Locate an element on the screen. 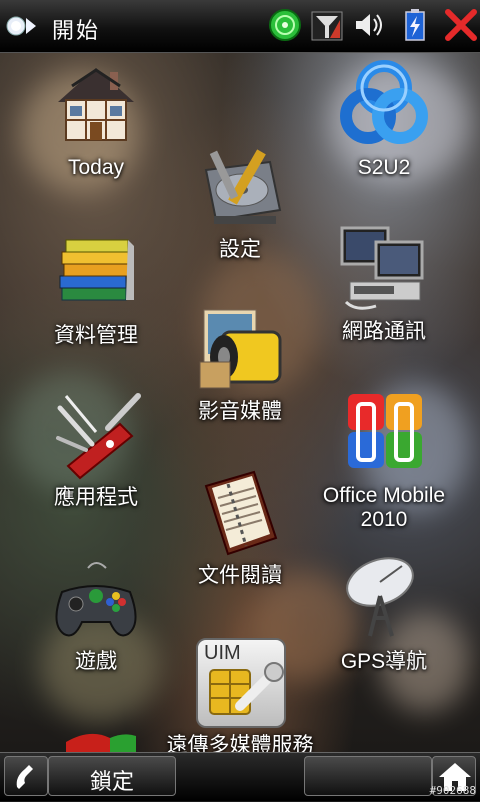 The width and height of the screenshot is (480, 802). swiss-knife-icon is located at coordinates (96, 436).